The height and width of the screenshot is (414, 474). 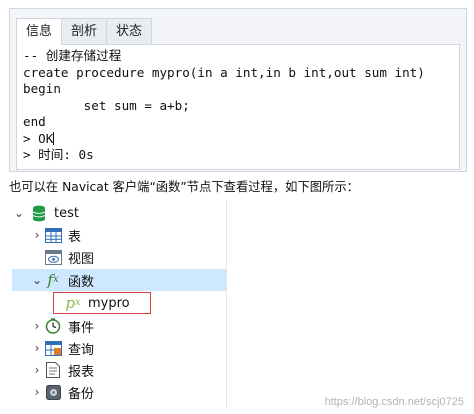 What do you see at coordinates (34, 121) in the screenshot?
I see `code-line-end: end` at bounding box center [34, 121].